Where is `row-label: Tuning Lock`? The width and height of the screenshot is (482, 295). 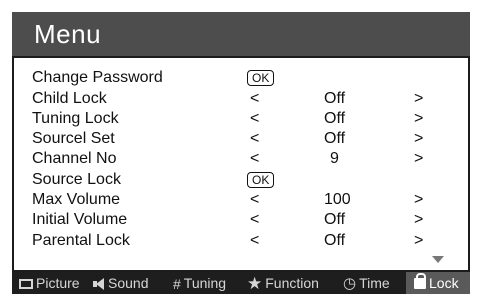
row-label: Tuning Lock is located at coordinates (75, 118).